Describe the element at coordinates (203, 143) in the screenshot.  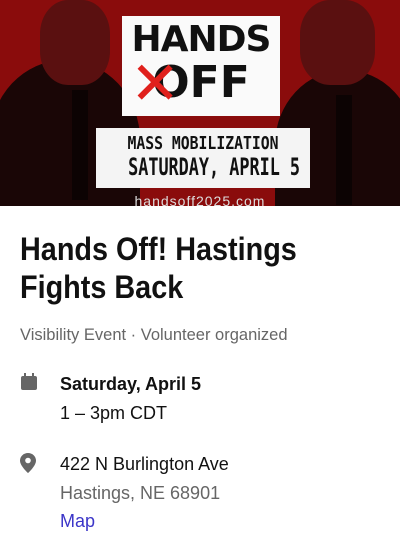
I see `banner-line1: MASS MOBILIZATION` at that location.